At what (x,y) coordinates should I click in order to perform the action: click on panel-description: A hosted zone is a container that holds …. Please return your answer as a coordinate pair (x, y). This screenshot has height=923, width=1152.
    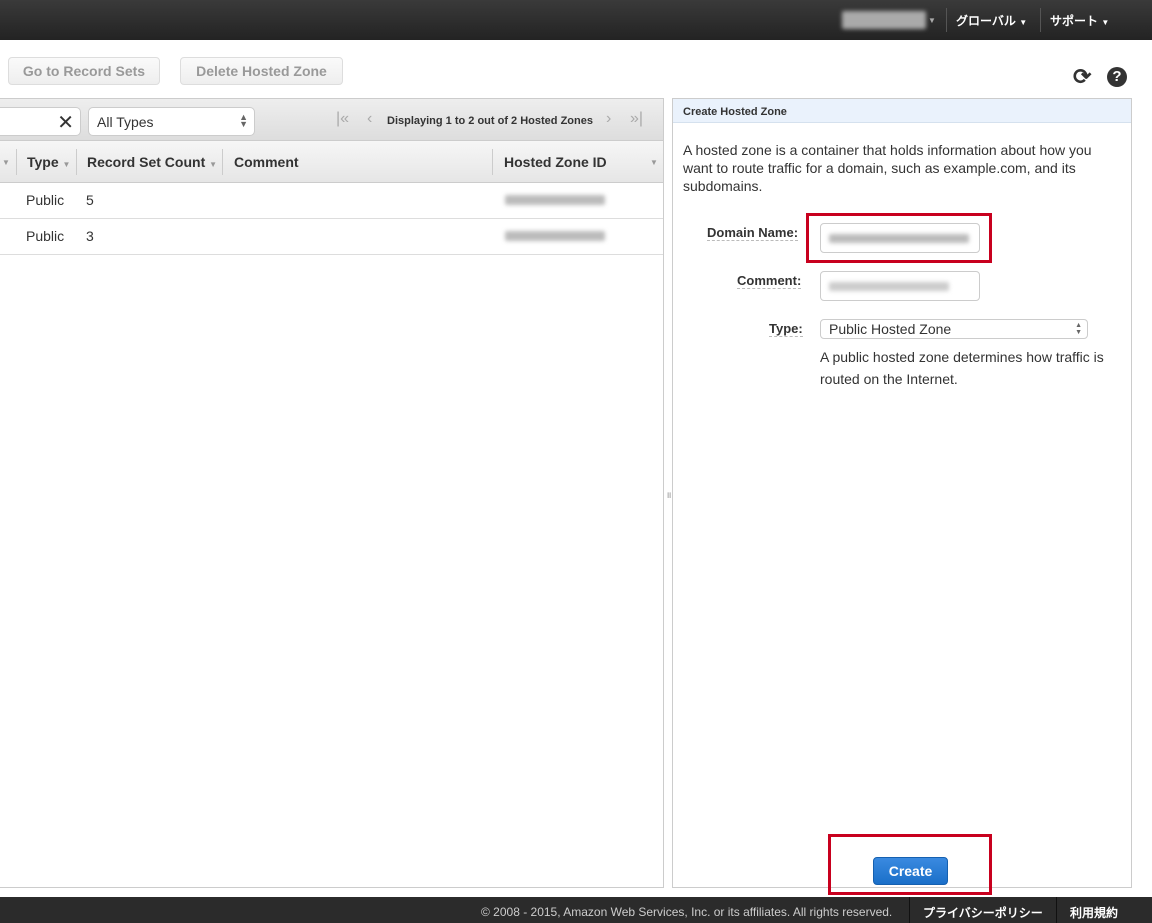
    Looking at the image, I should click on (887, 168).